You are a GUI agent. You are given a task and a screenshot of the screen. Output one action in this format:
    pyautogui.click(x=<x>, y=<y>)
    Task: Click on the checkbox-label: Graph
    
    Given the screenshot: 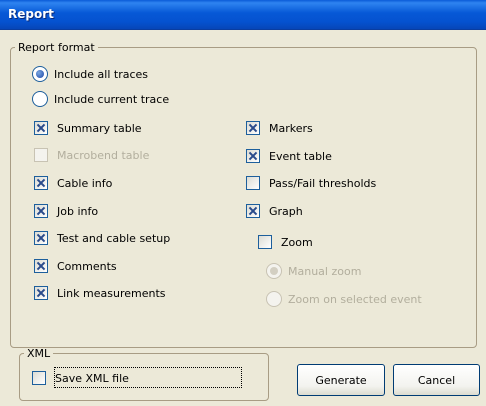 What is the action you would take?
    pyautogui.click(x=286, y=211)
    